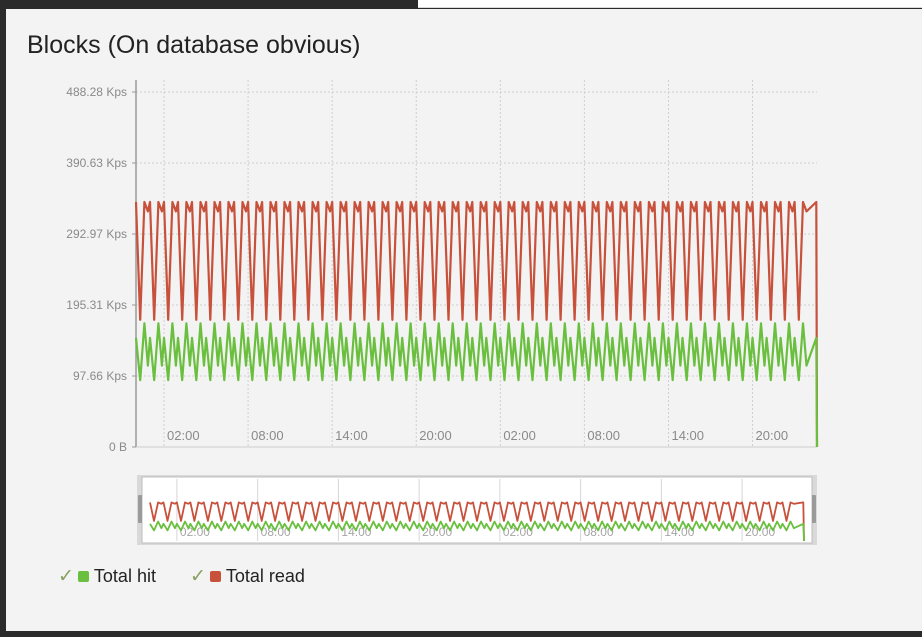 The height and width of the screenshot is (637, 922). I want to click on y-tick-label: 195.31 Kps, so click(96, 305).